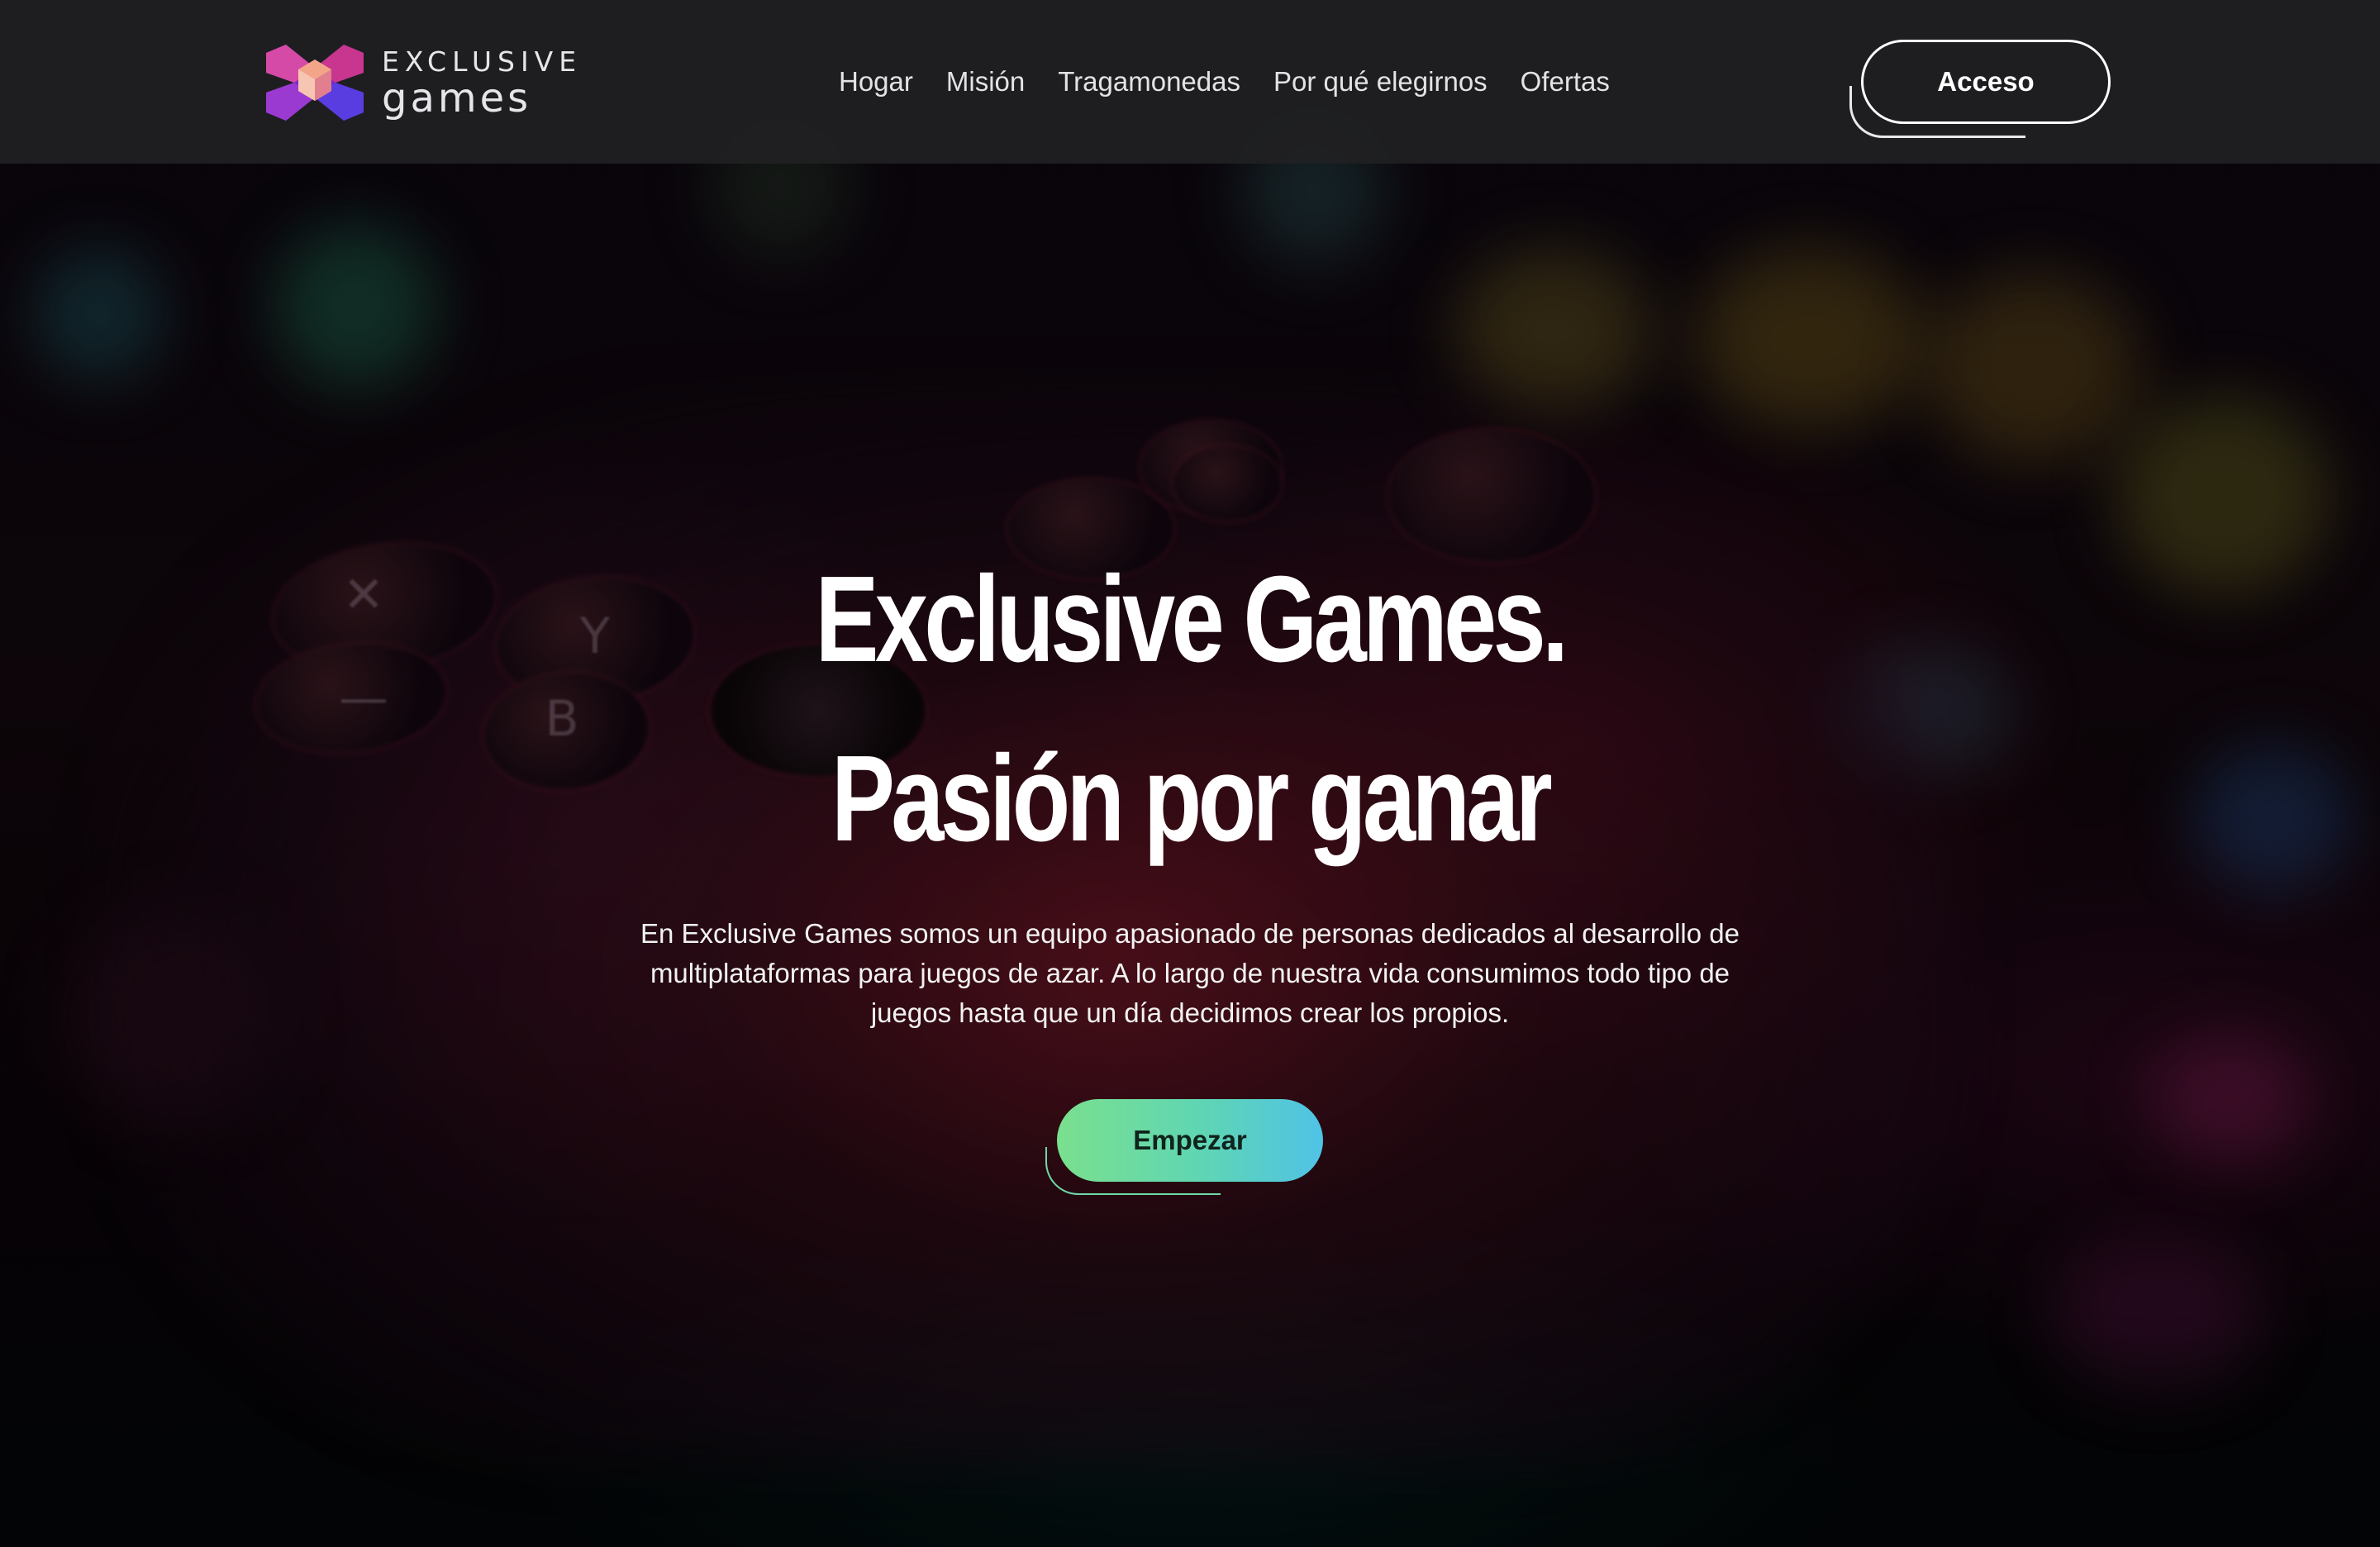  I want to click on pixel-x-logo-icon, so click(315, 83).